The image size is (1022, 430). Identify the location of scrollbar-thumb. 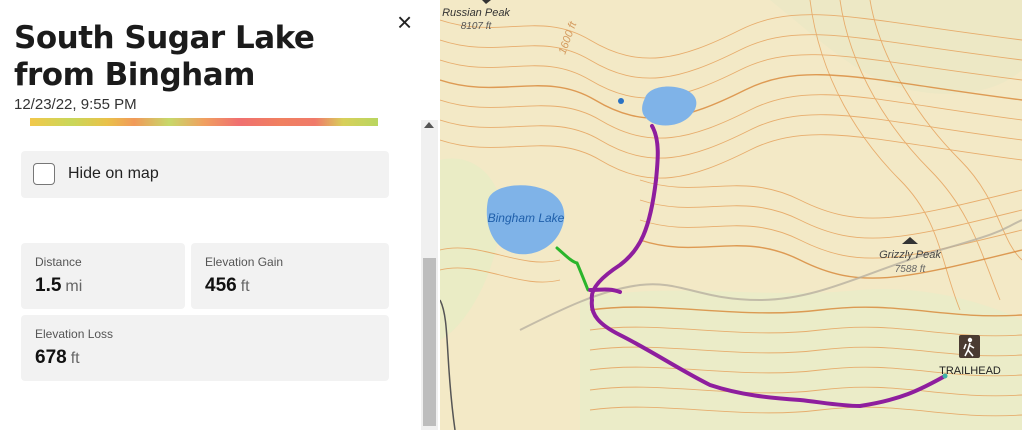
(429, 342).